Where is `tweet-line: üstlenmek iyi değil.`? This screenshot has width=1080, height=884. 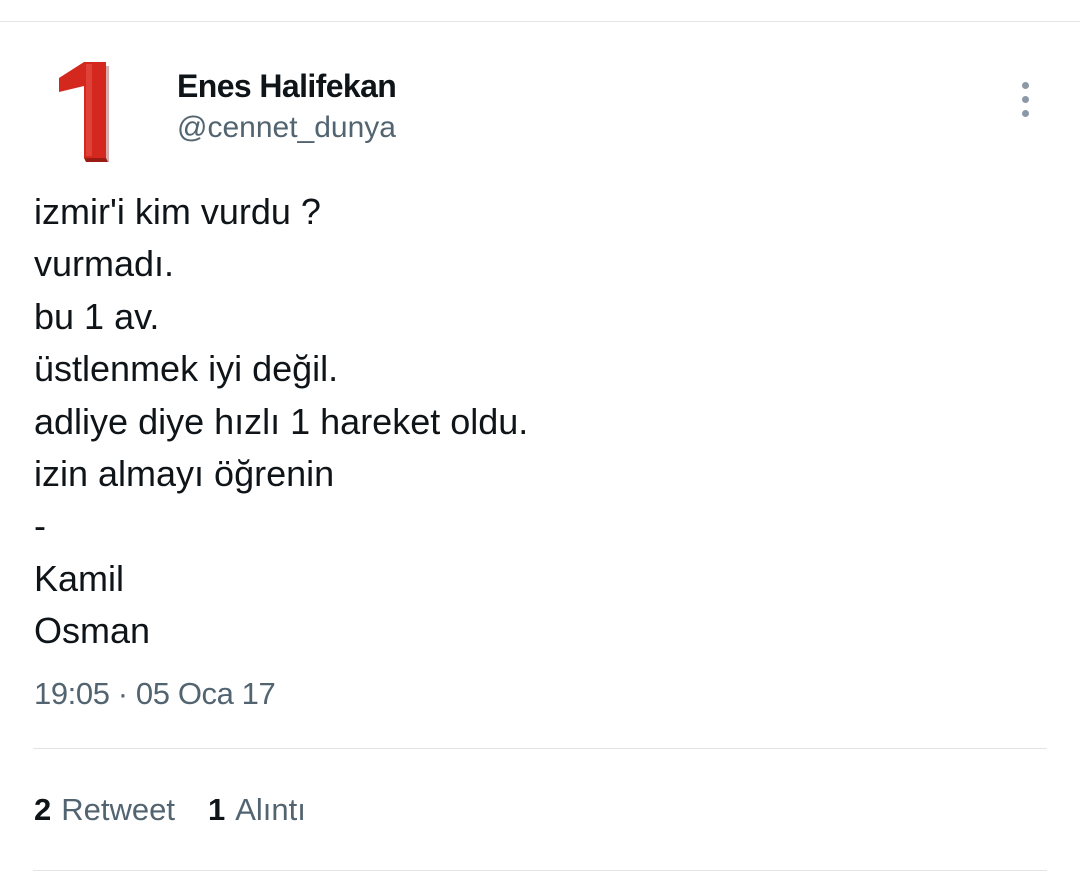 tweet-line: üstlenmek iyi değil. is located at coordinates (186, 369).